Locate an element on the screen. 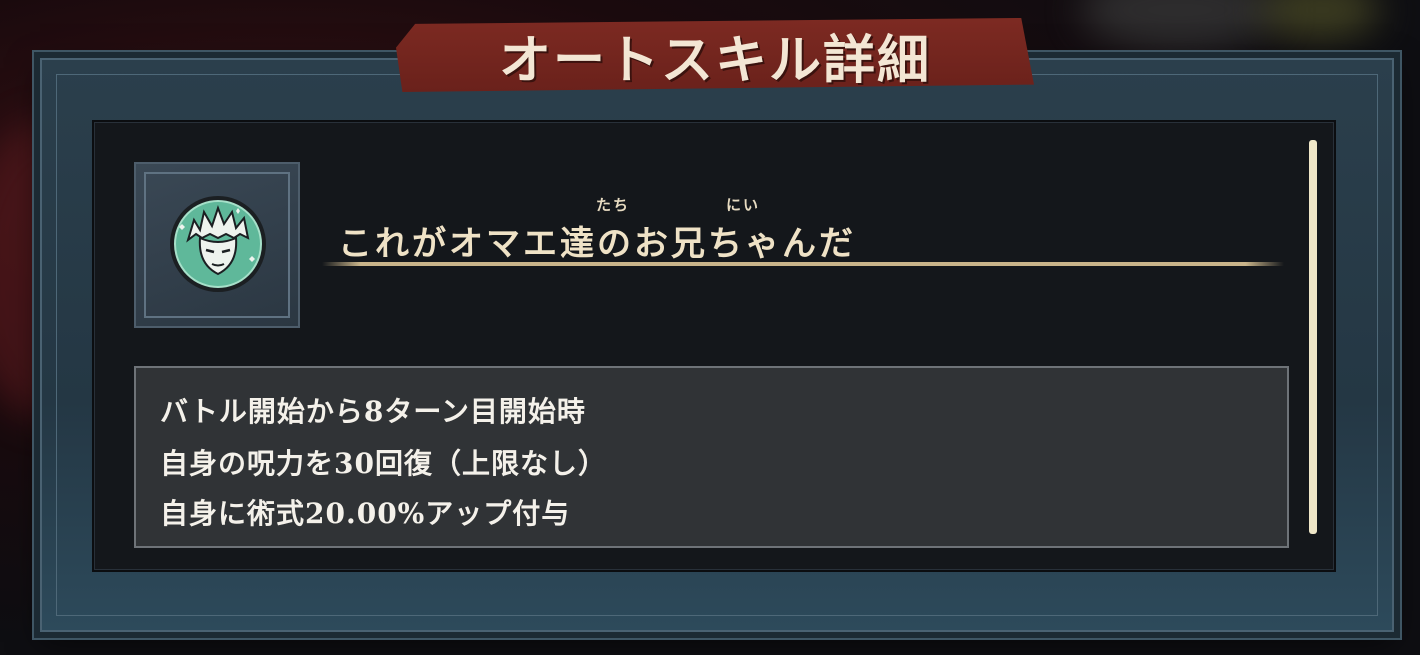 The image size is (1420, 655). divider is located at coordinates (803, 264).